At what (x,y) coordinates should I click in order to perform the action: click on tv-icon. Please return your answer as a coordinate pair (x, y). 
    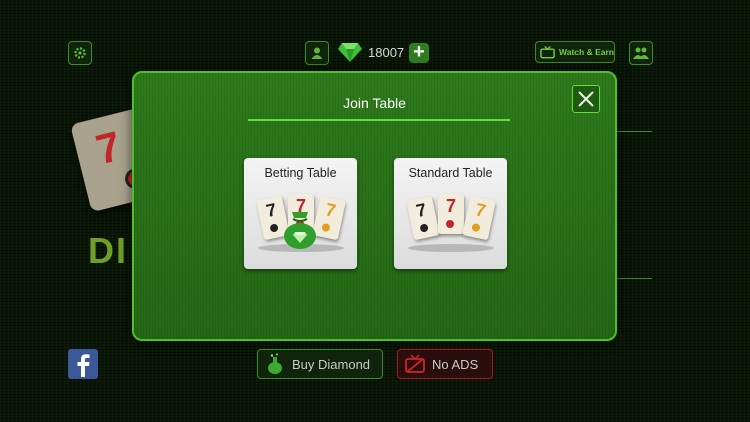
    Looking at the image, I should click on (547, 51).